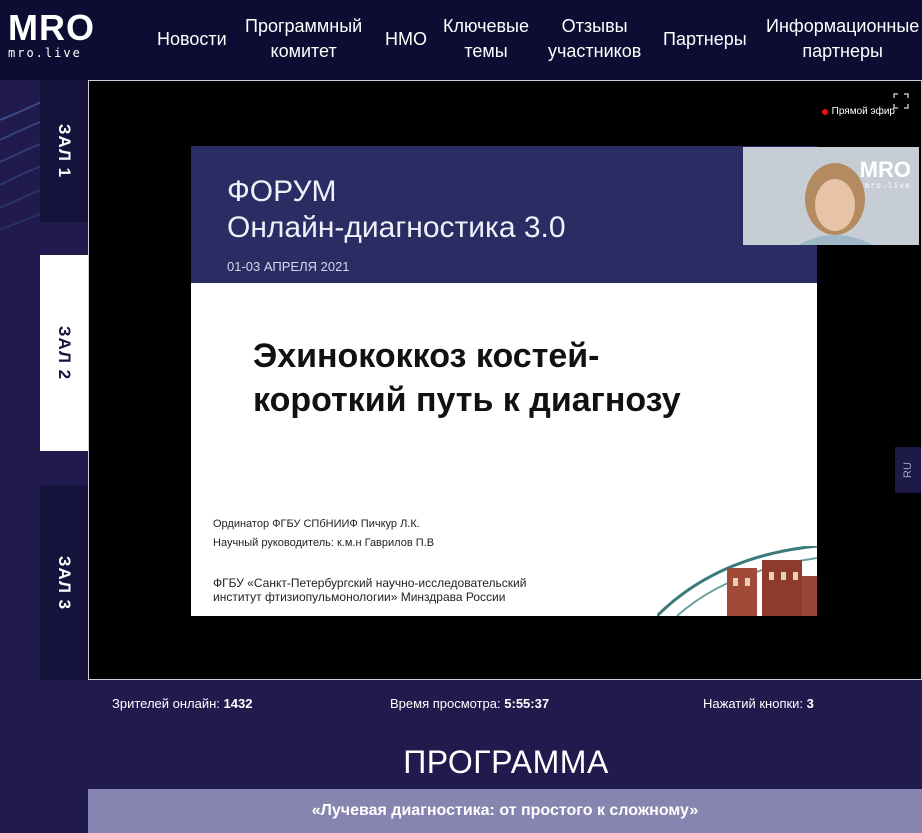 Image resolution: width=922 pixels, height=833 pixels. What do you see at coordinates (824, 111) in the screenshot?
I see `live-dot-icon` at bounding box center [824, 111].